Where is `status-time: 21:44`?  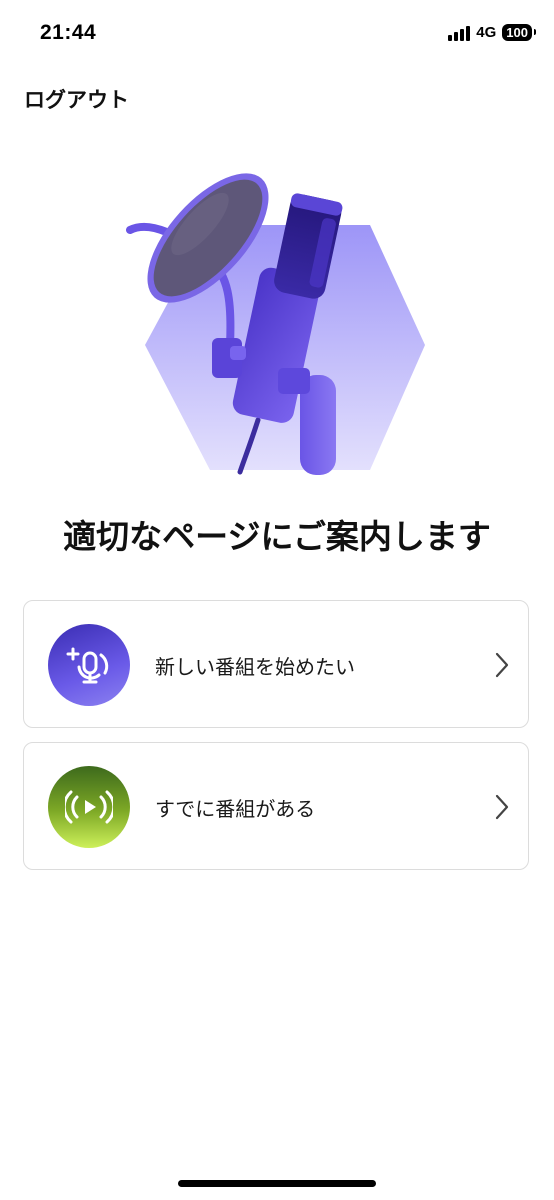 status-time: 21:44 is located at coordinates (68, 32).